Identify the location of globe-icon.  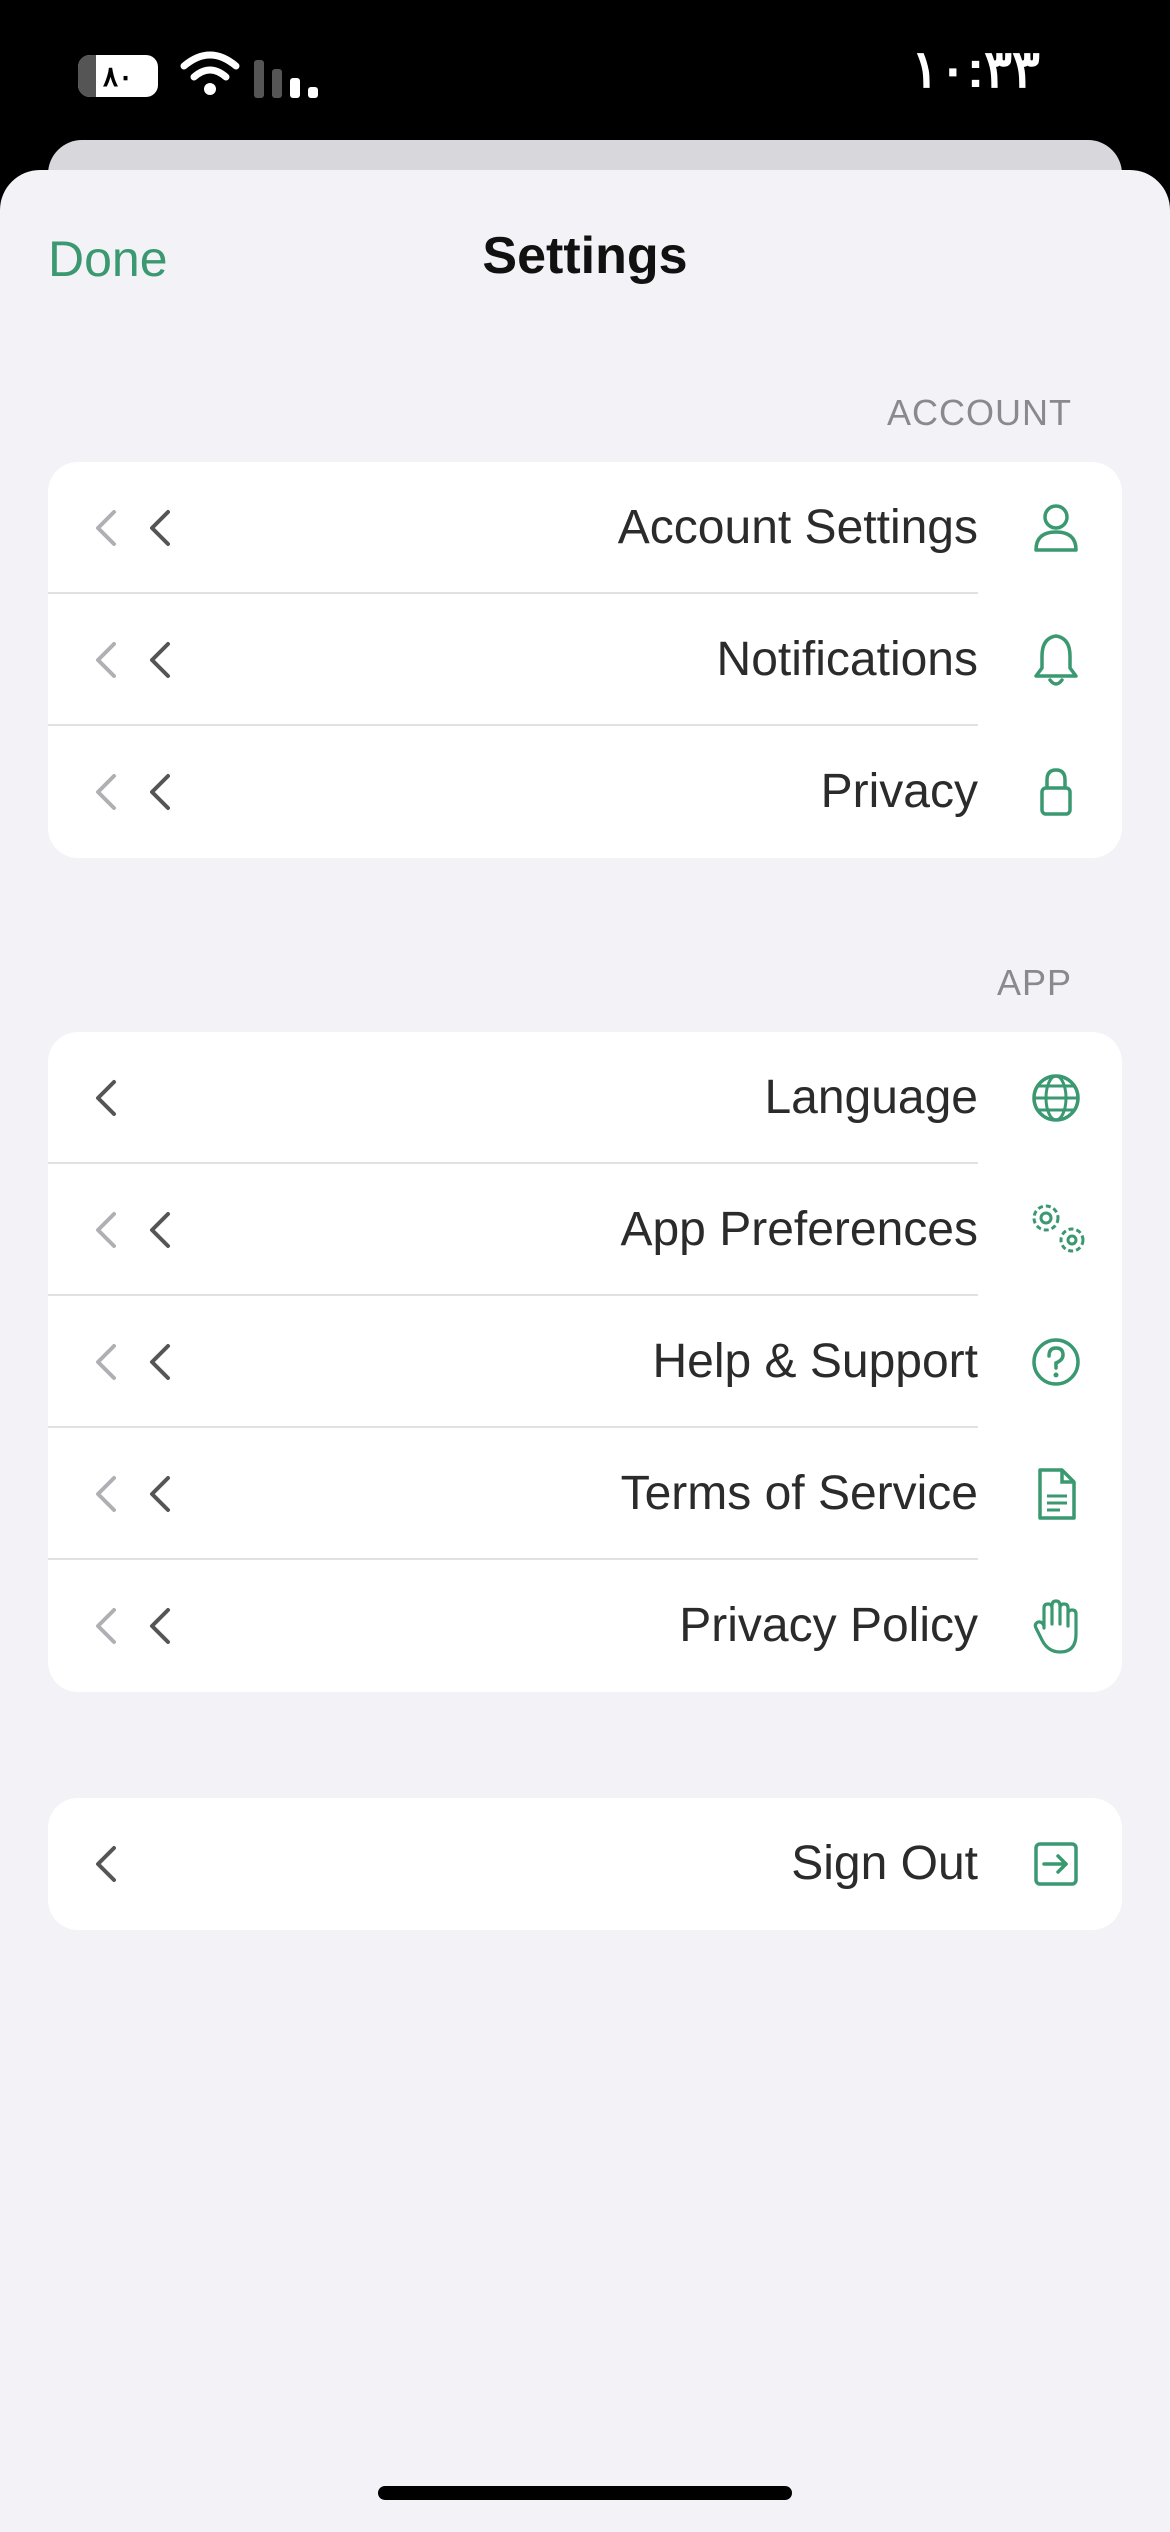
(1056, 1098).